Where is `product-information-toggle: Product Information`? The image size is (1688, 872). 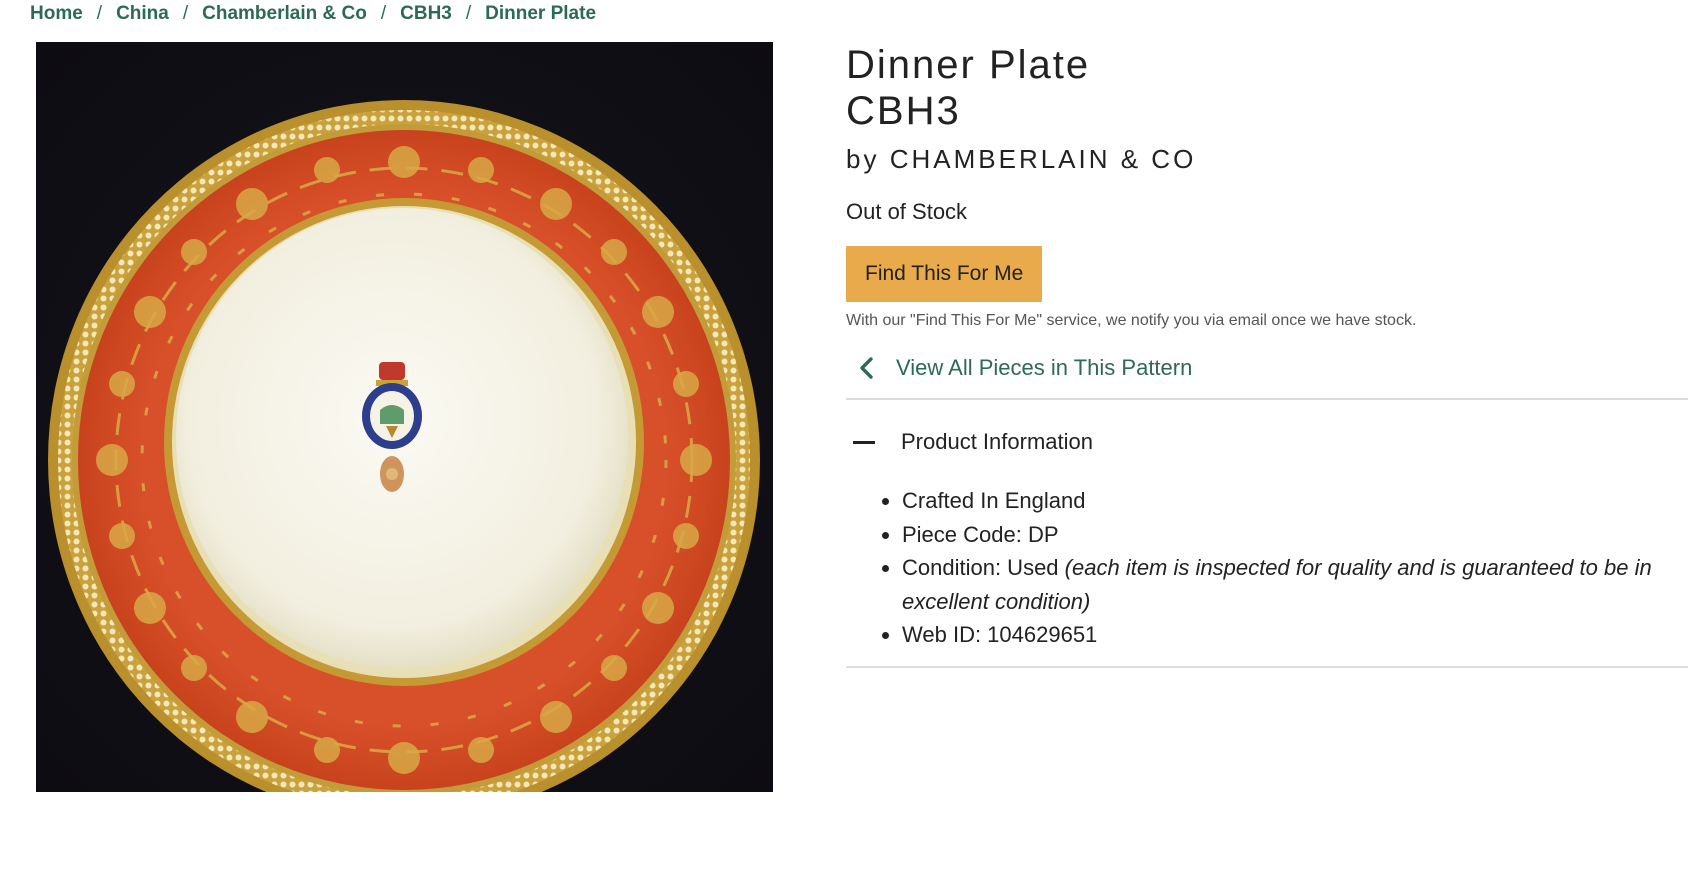 product-information-toggle: Product Information is located at coordinates (1267, 442).